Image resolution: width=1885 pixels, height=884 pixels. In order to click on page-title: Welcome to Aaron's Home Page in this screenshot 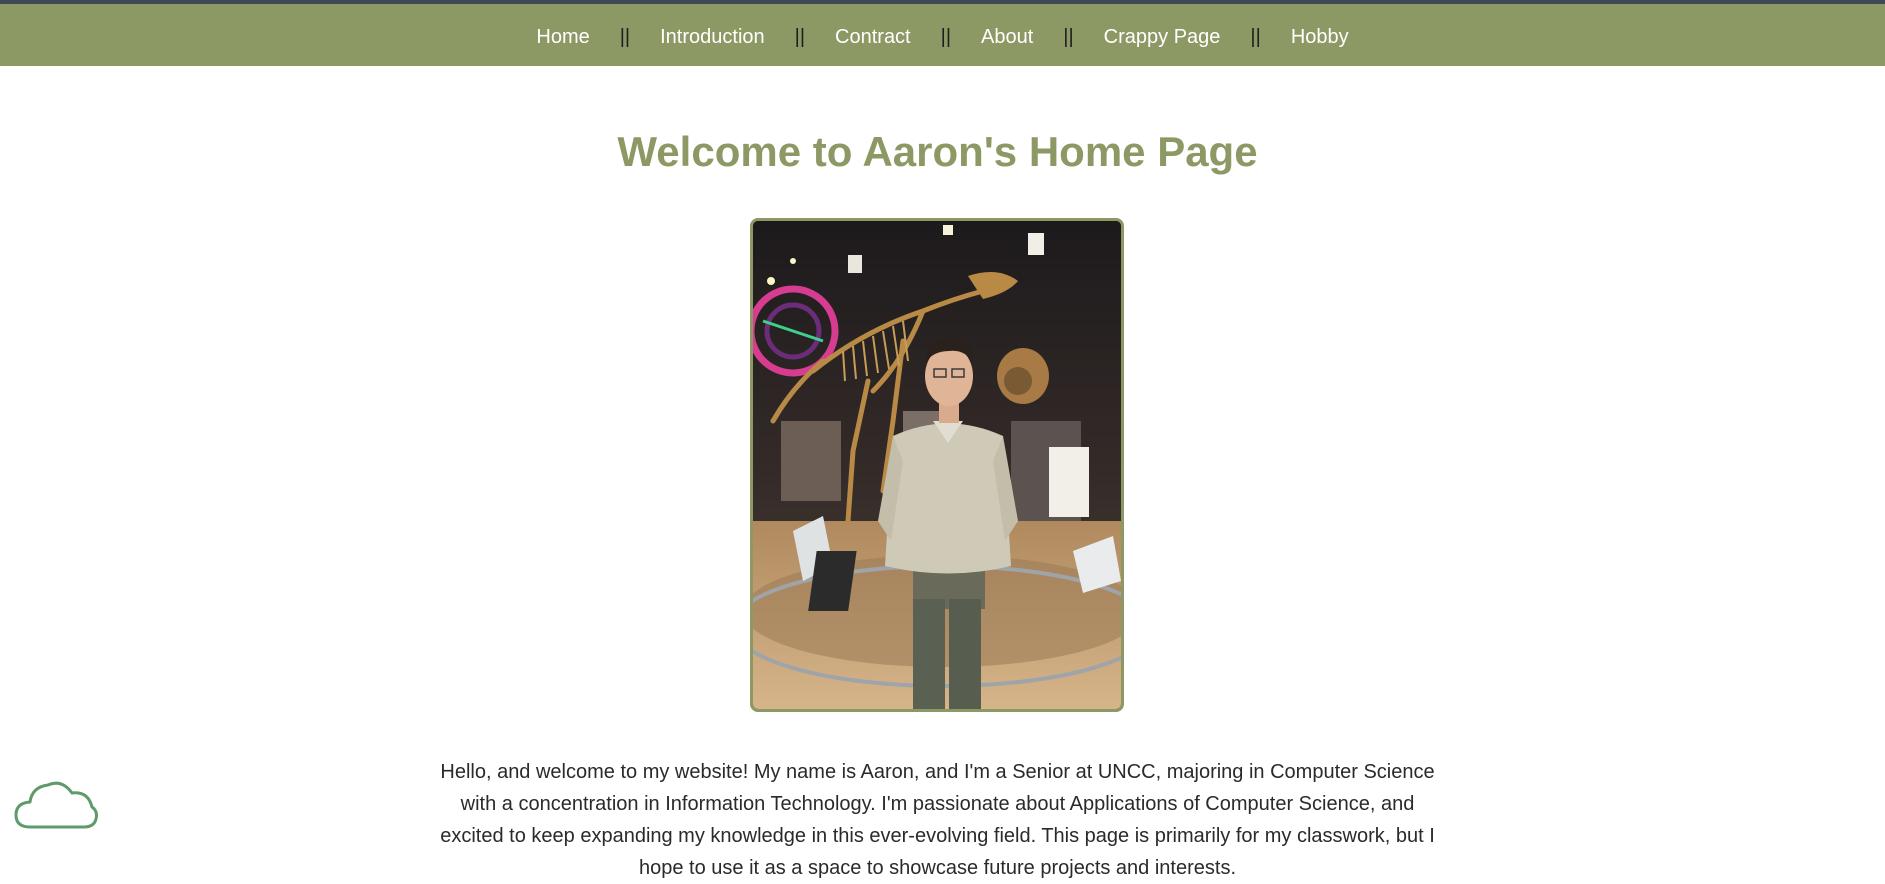, I will do `click(937, 151)`.